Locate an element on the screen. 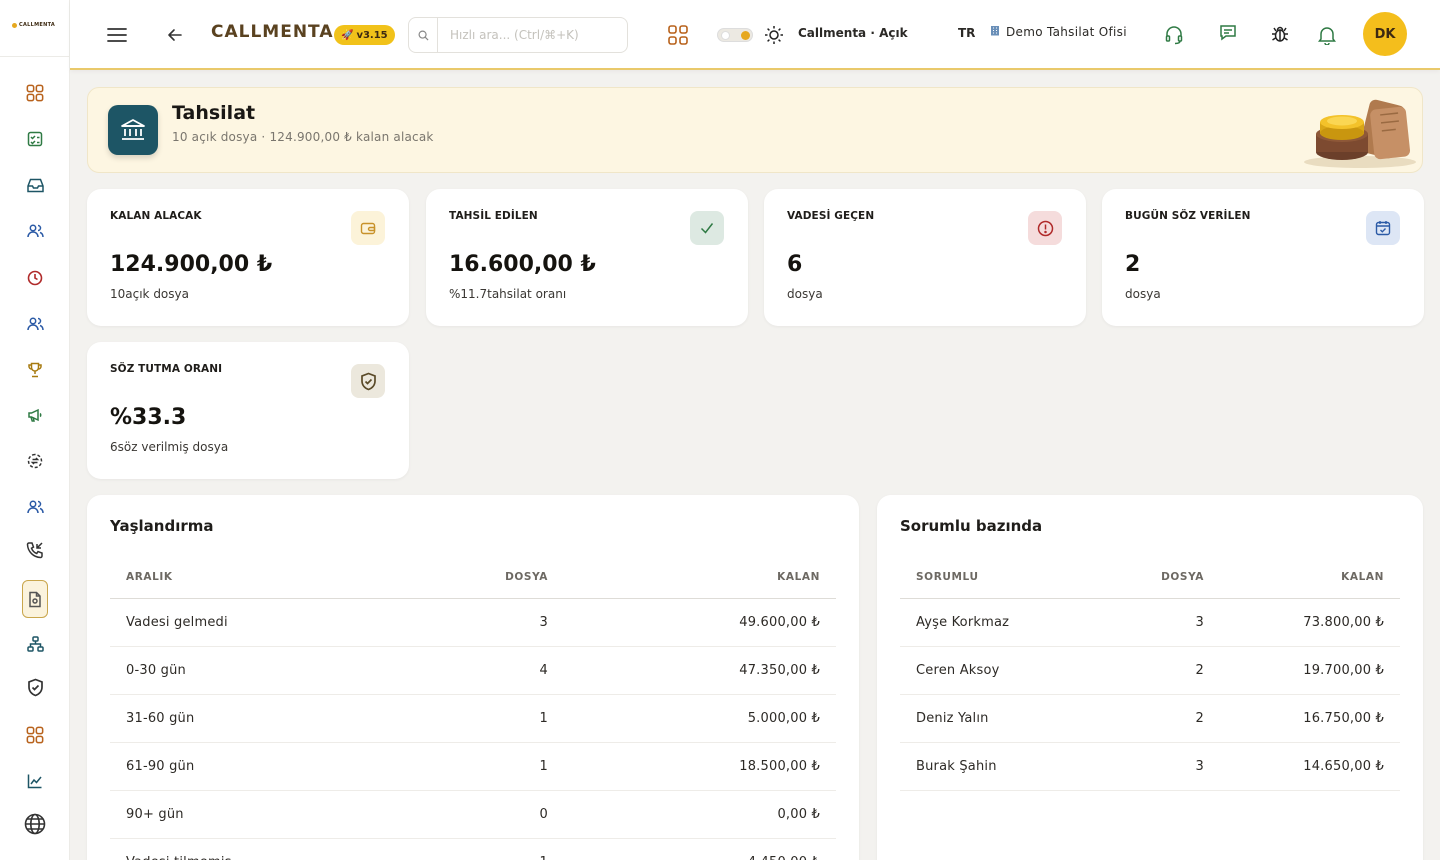  coins-illustration is located at coordinates (1358, 132).